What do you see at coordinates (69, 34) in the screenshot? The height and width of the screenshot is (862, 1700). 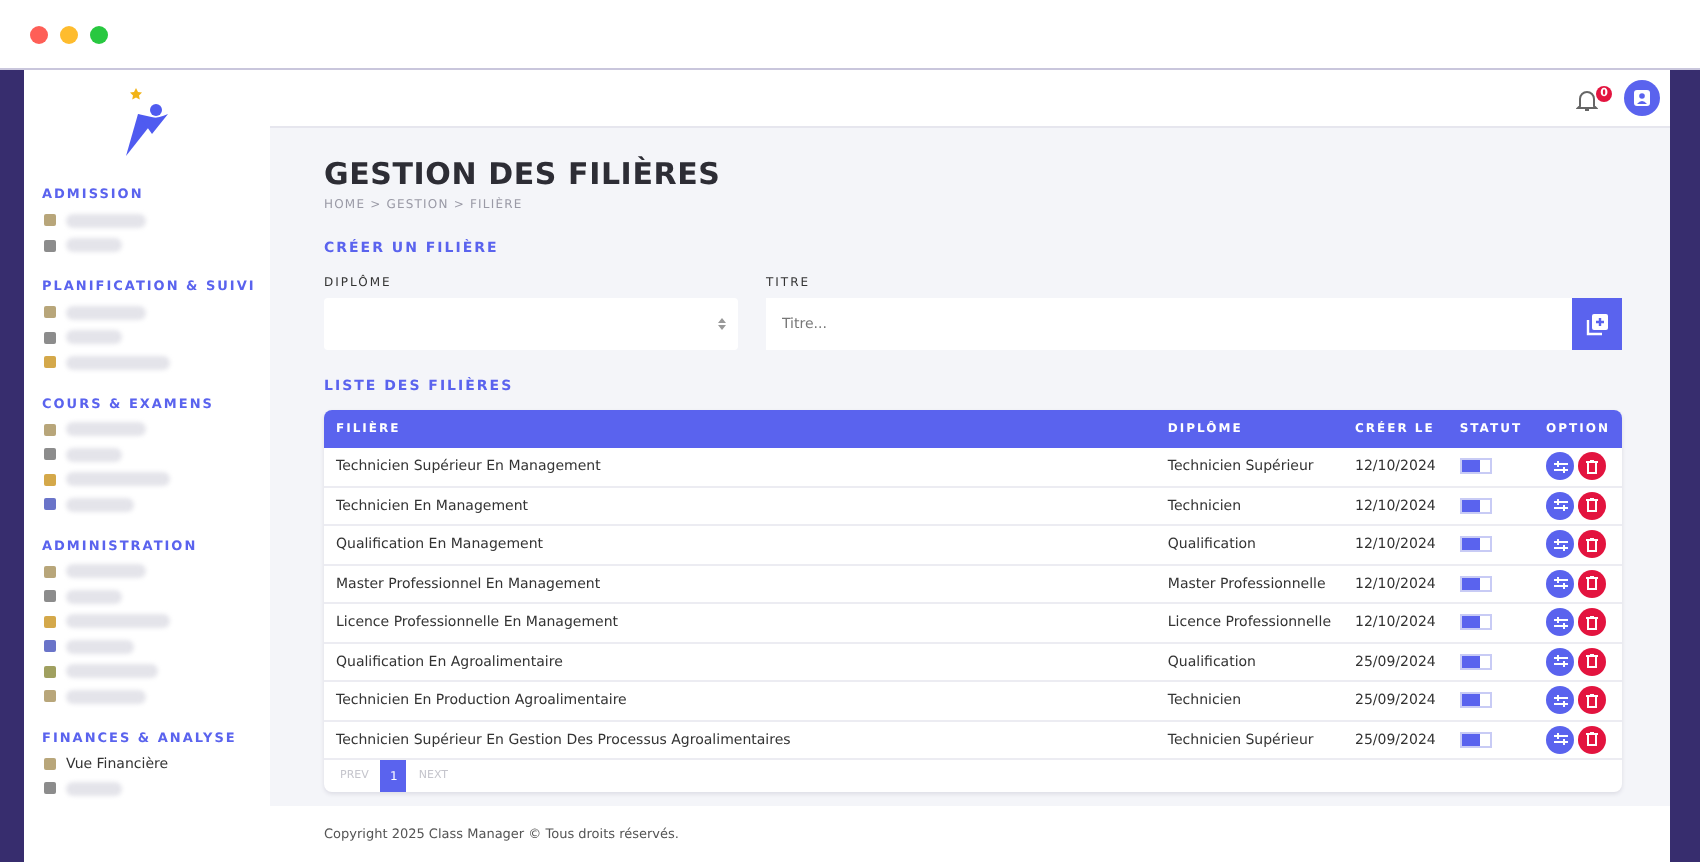 I see `minimize-window-dot` at bounding box center [69, 34].